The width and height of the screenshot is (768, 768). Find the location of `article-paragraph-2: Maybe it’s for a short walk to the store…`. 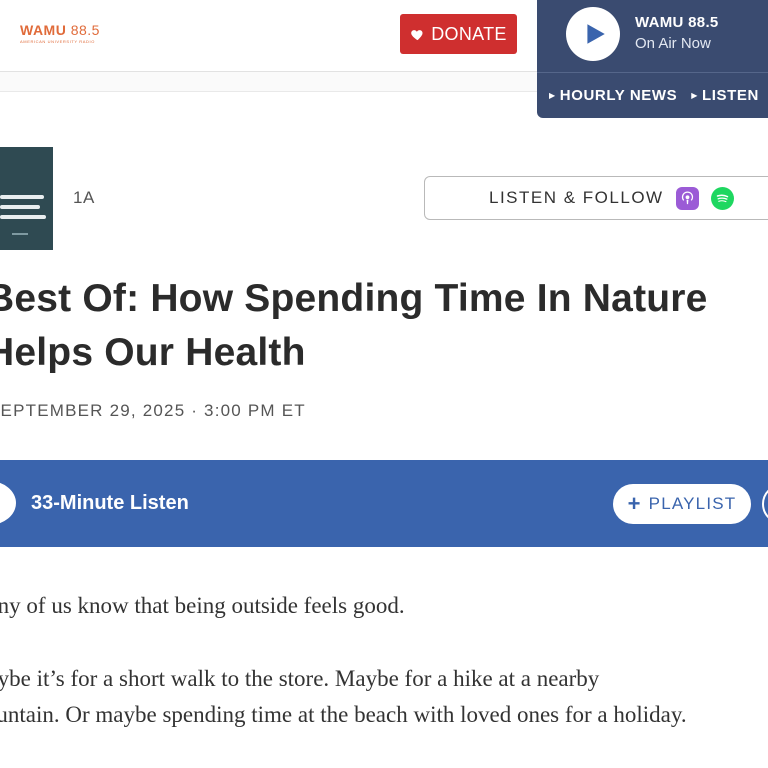

article-paragraph-2: Maybe it’s for a short walk to the store… is located at coordinates (384, 697).